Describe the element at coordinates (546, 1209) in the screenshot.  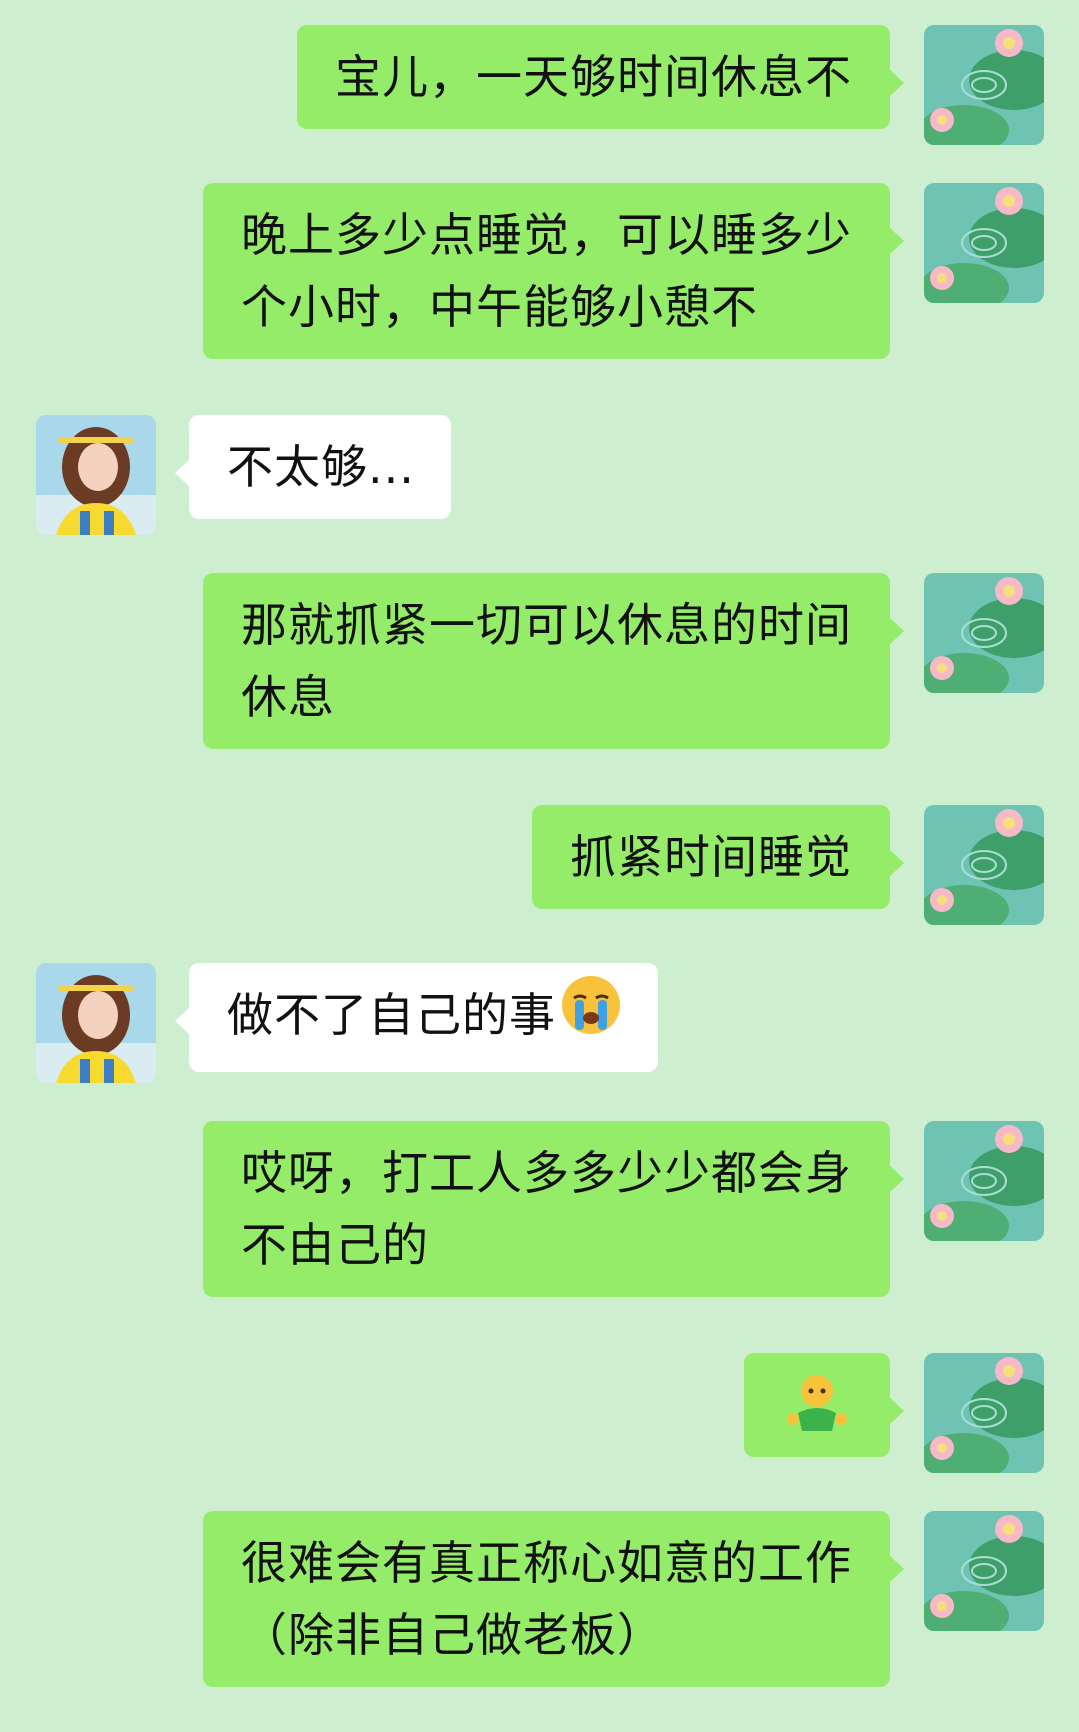
I see `message-text: 哎呀，打工人多多少少都会身 不由己的` at that location.